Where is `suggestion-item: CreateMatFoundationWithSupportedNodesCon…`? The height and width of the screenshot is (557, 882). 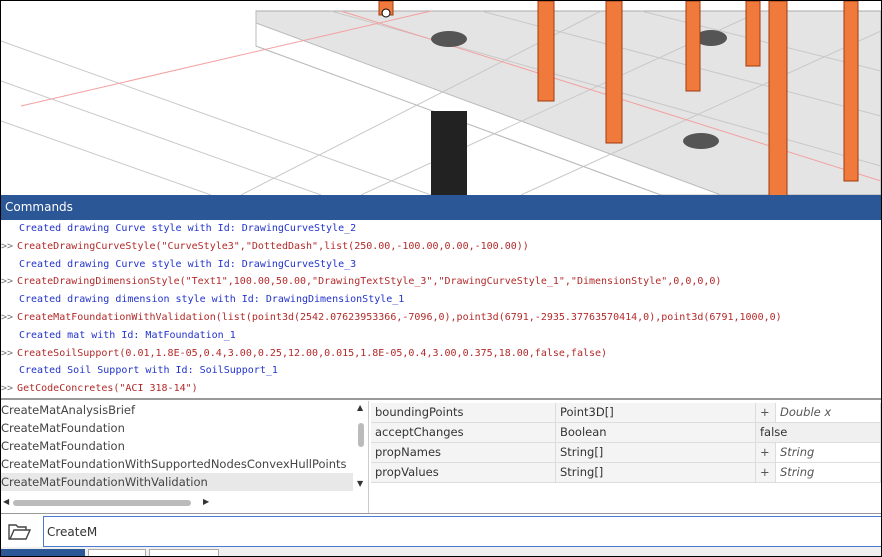
suggestion-item: CreateMatFoundationWithSupportedNodesCon… is located at coordinates (177, 464).